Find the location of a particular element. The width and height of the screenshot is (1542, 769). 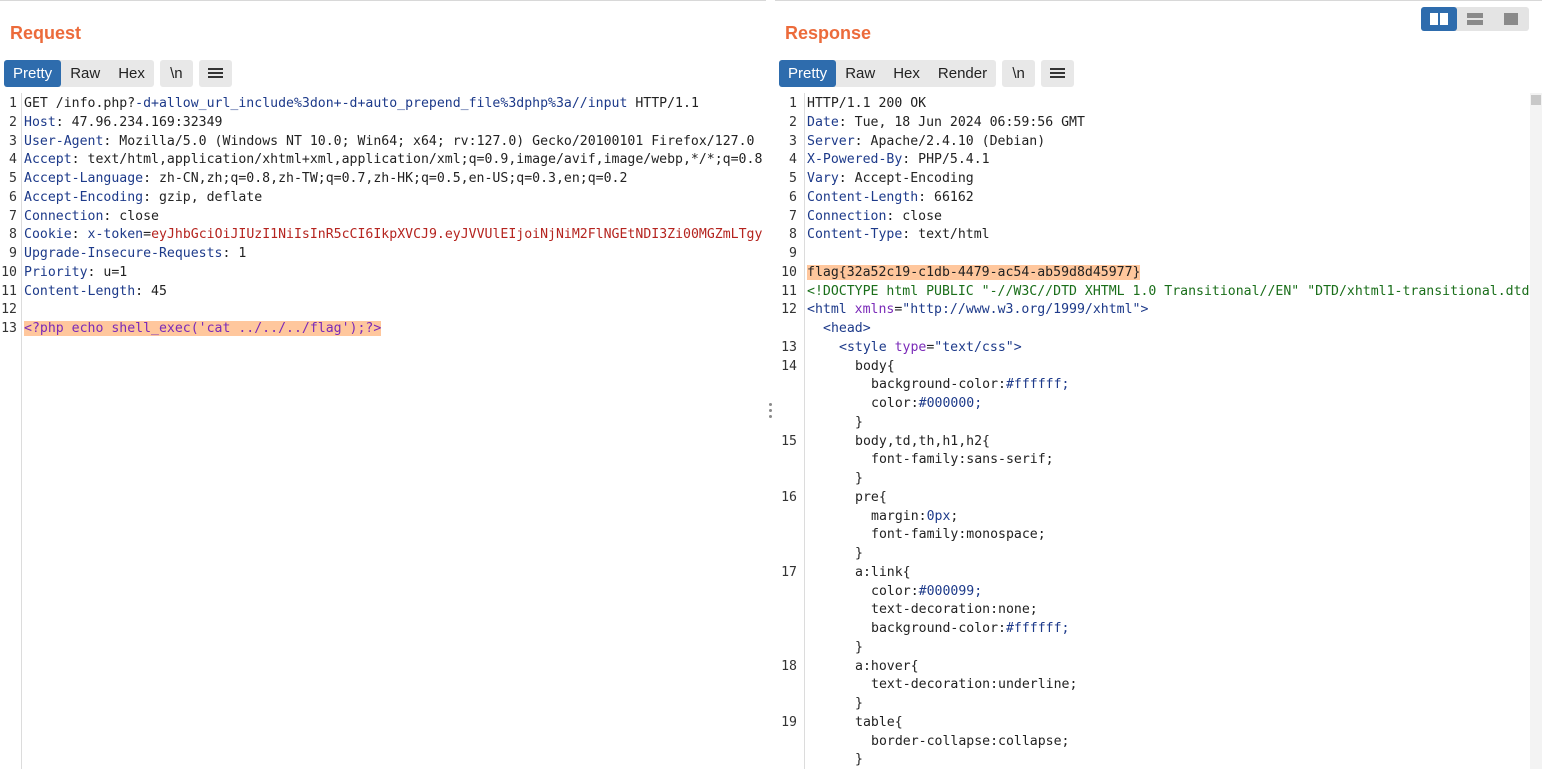

line-number: 11 is located at coordinates (789, 291).